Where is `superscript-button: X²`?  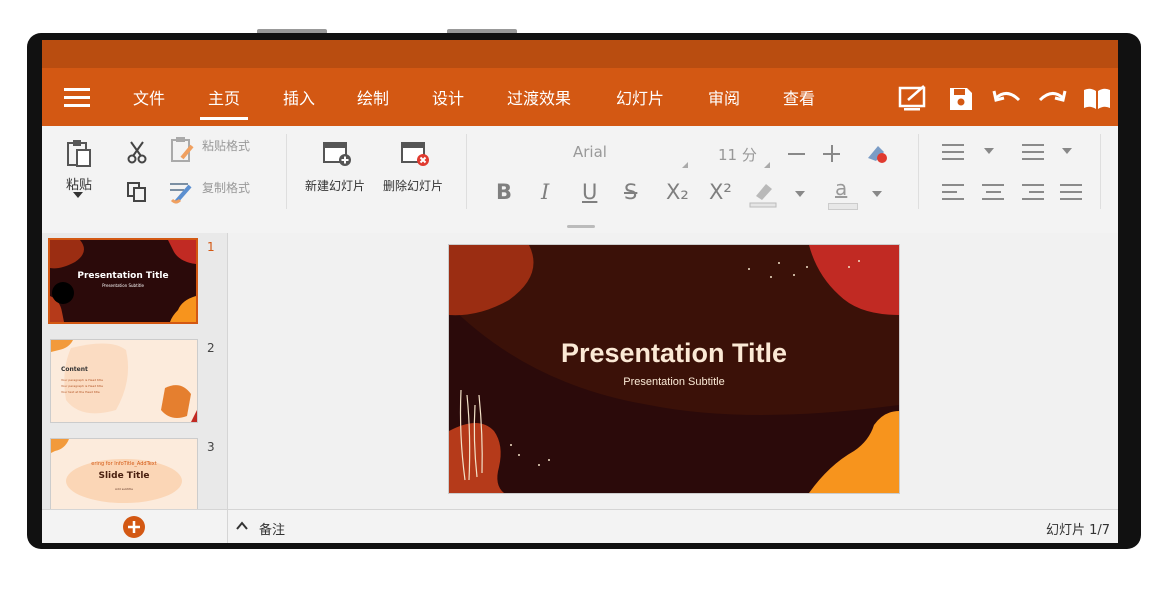
superscript-button: X² is located at coordinates (720, 192).